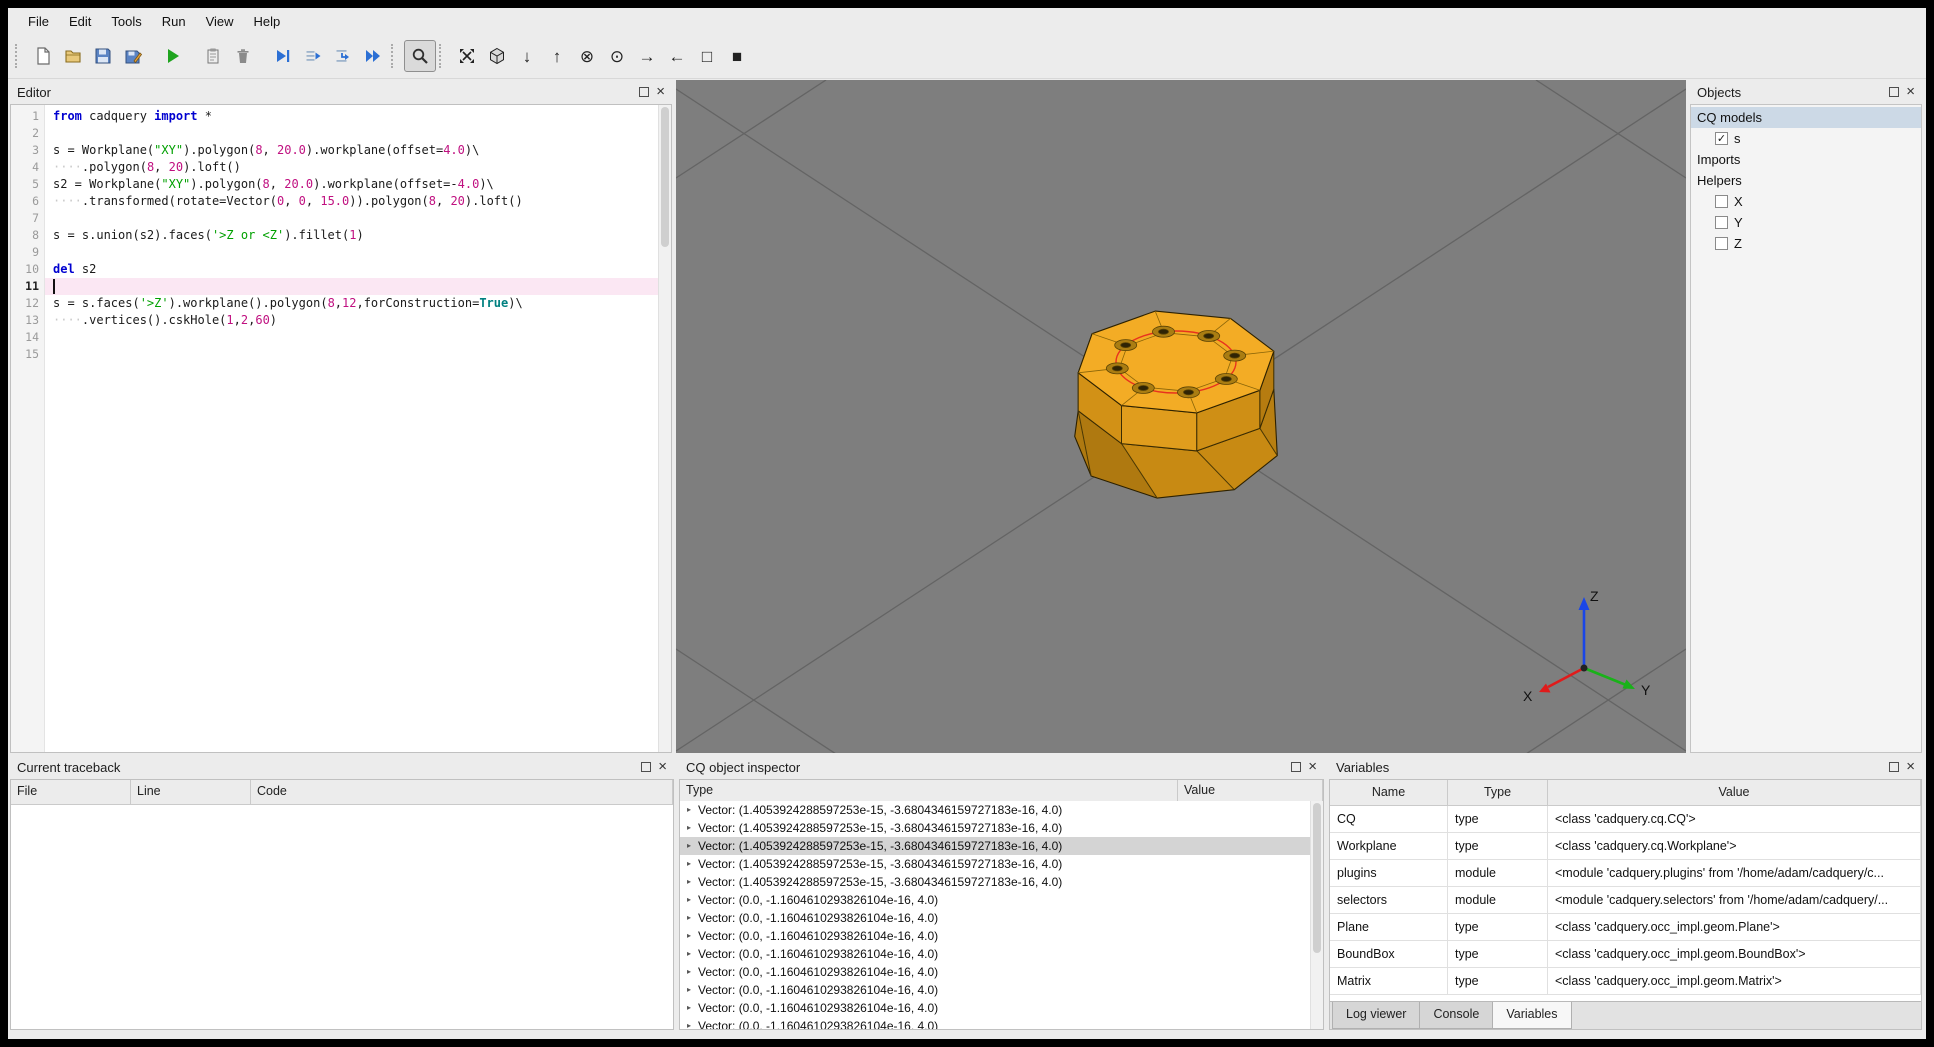 The height and width of the screenshot is (1047, 1934). Describe the element at coordinates (343, 56) in the screenshot. I see `step-into-button` at that location.